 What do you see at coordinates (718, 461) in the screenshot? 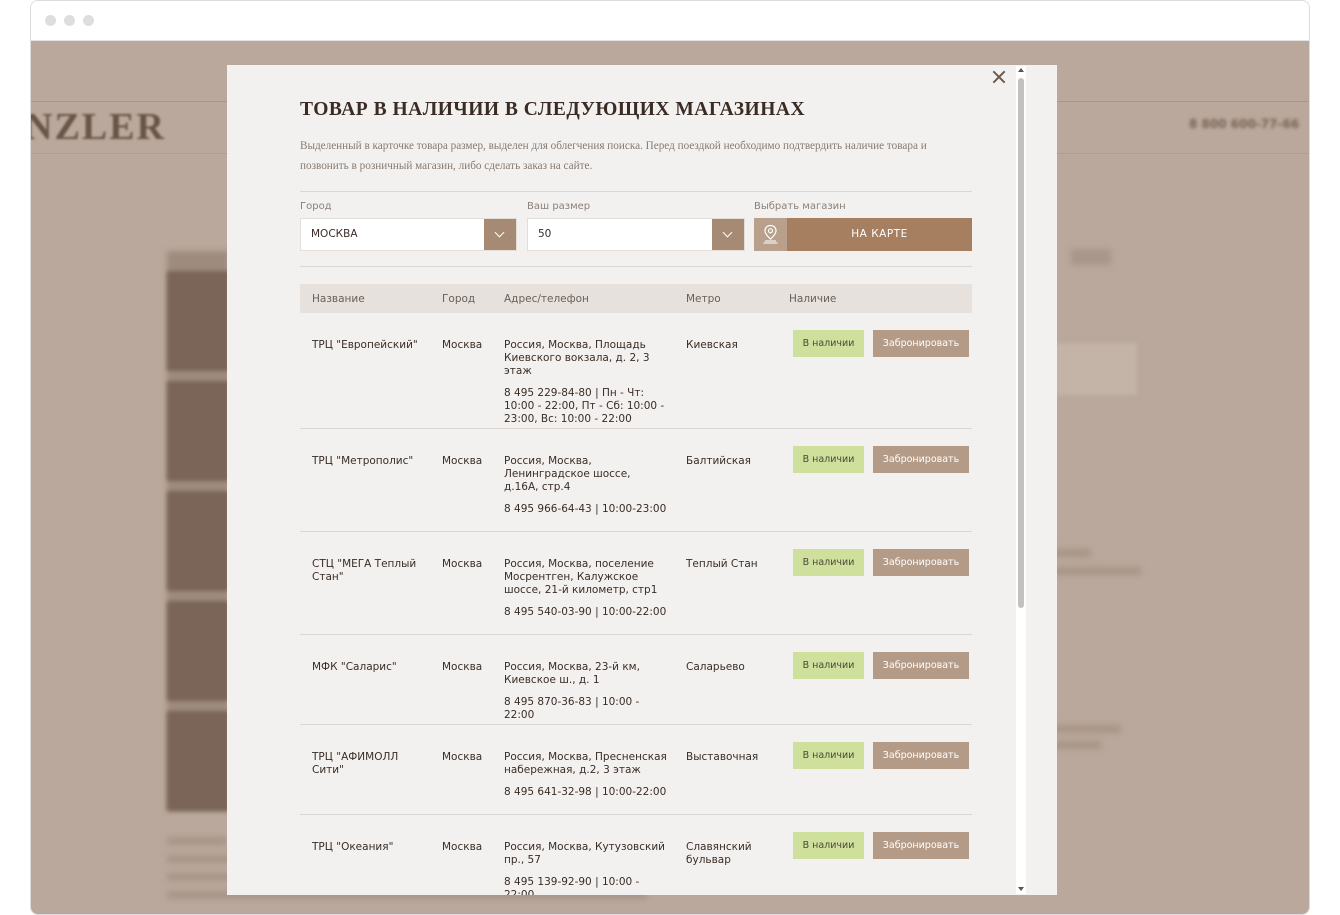
I see `store-metro: Балтийская` at bounding box center [718, 461].